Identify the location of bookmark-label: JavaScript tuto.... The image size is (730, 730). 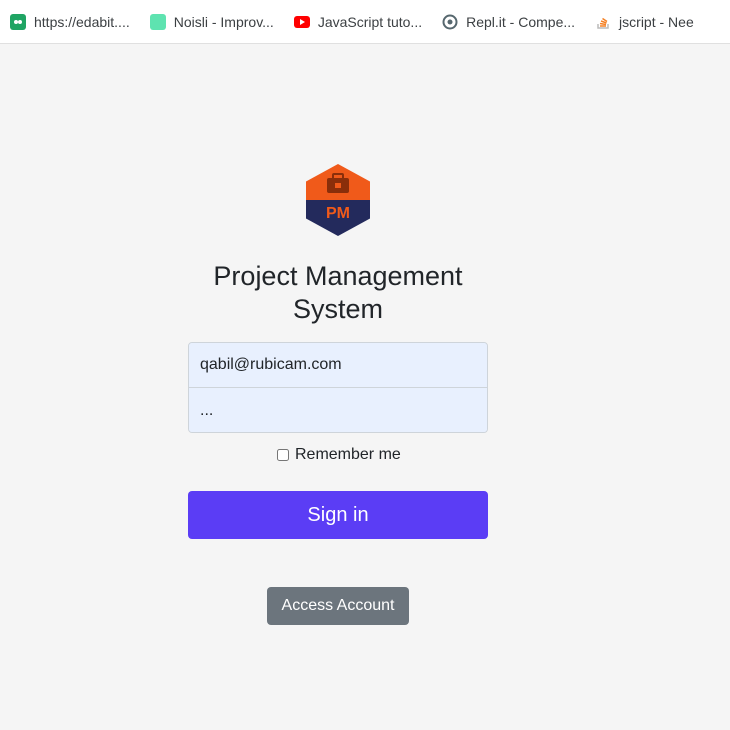
(370, 21).